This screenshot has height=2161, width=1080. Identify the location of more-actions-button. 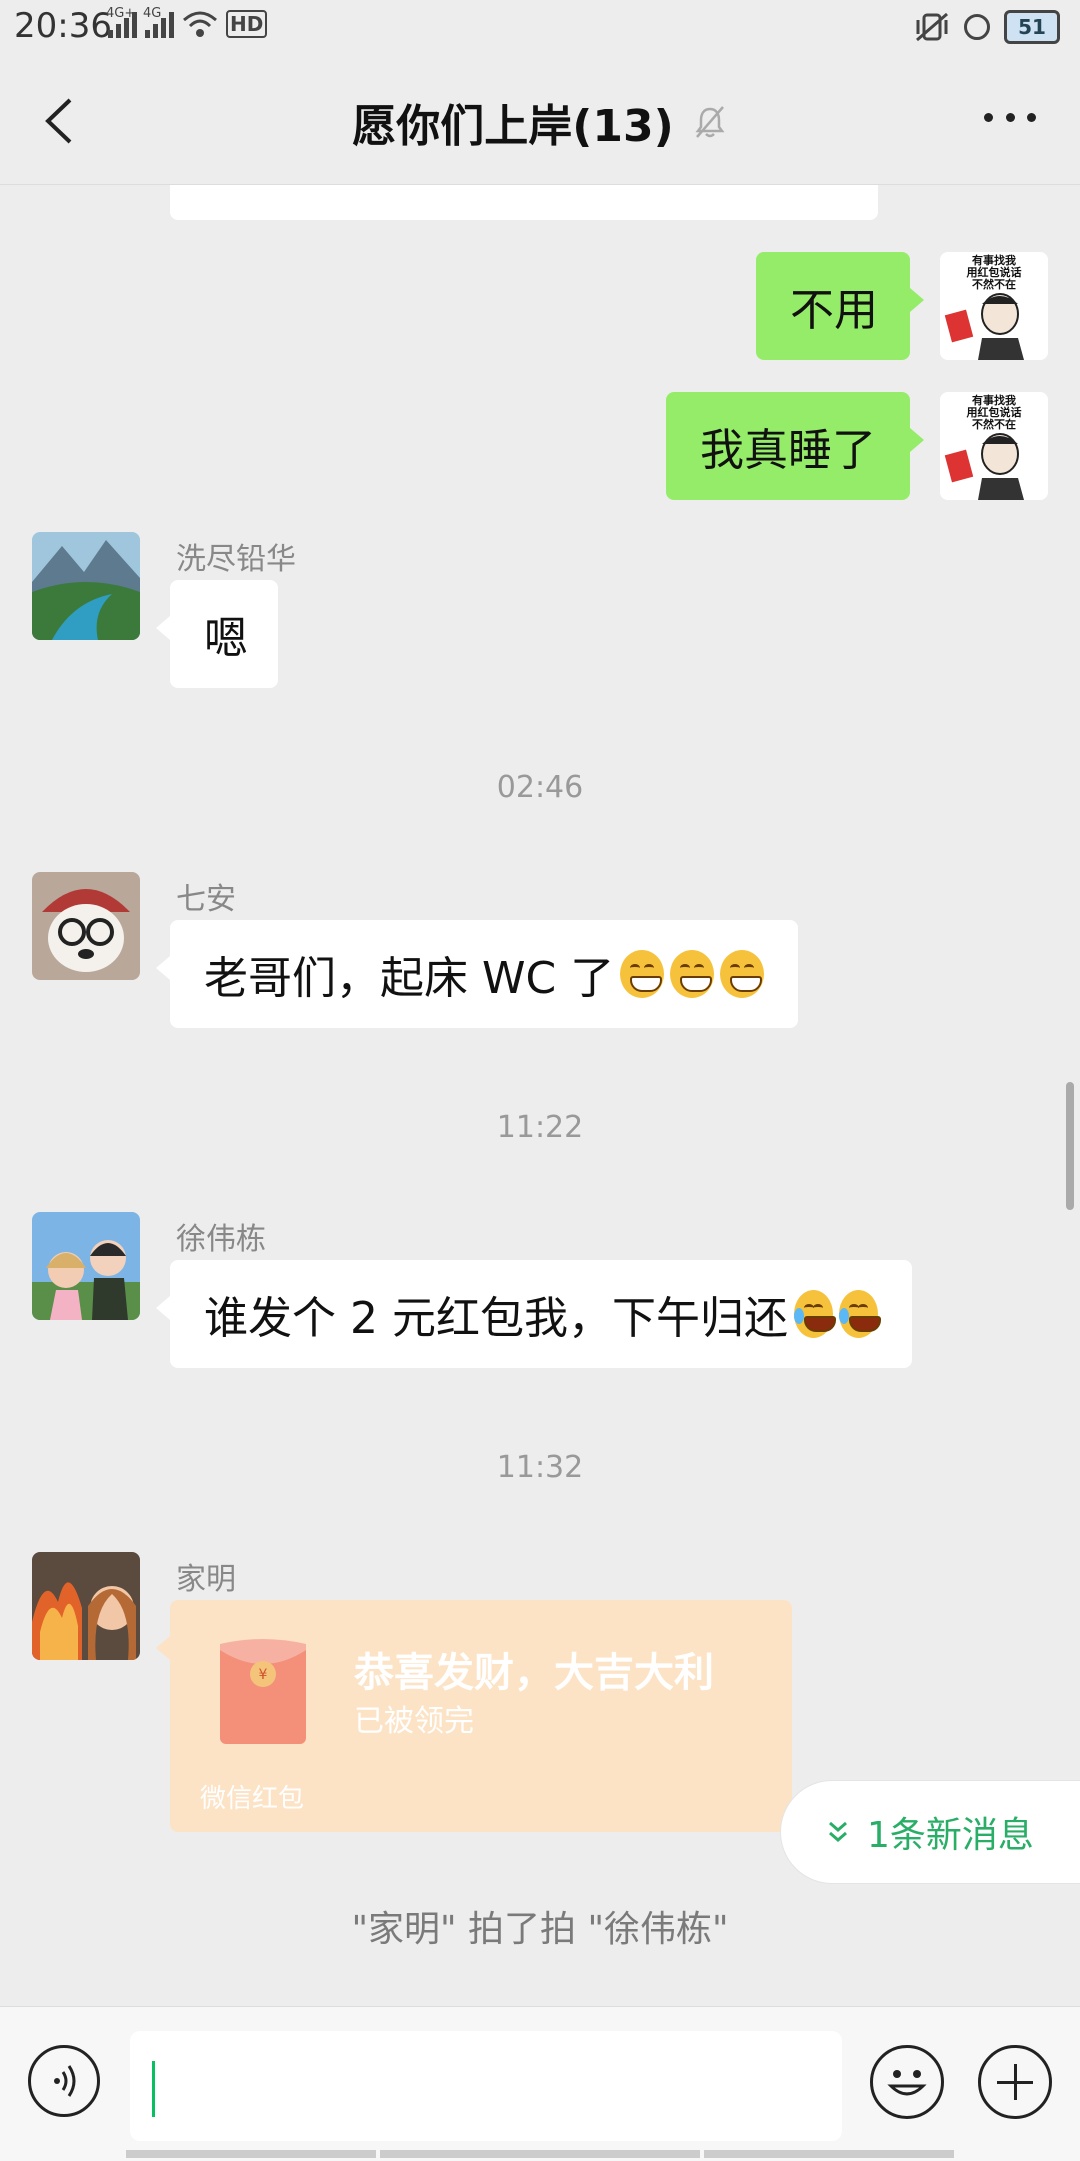
(1015, 2082).